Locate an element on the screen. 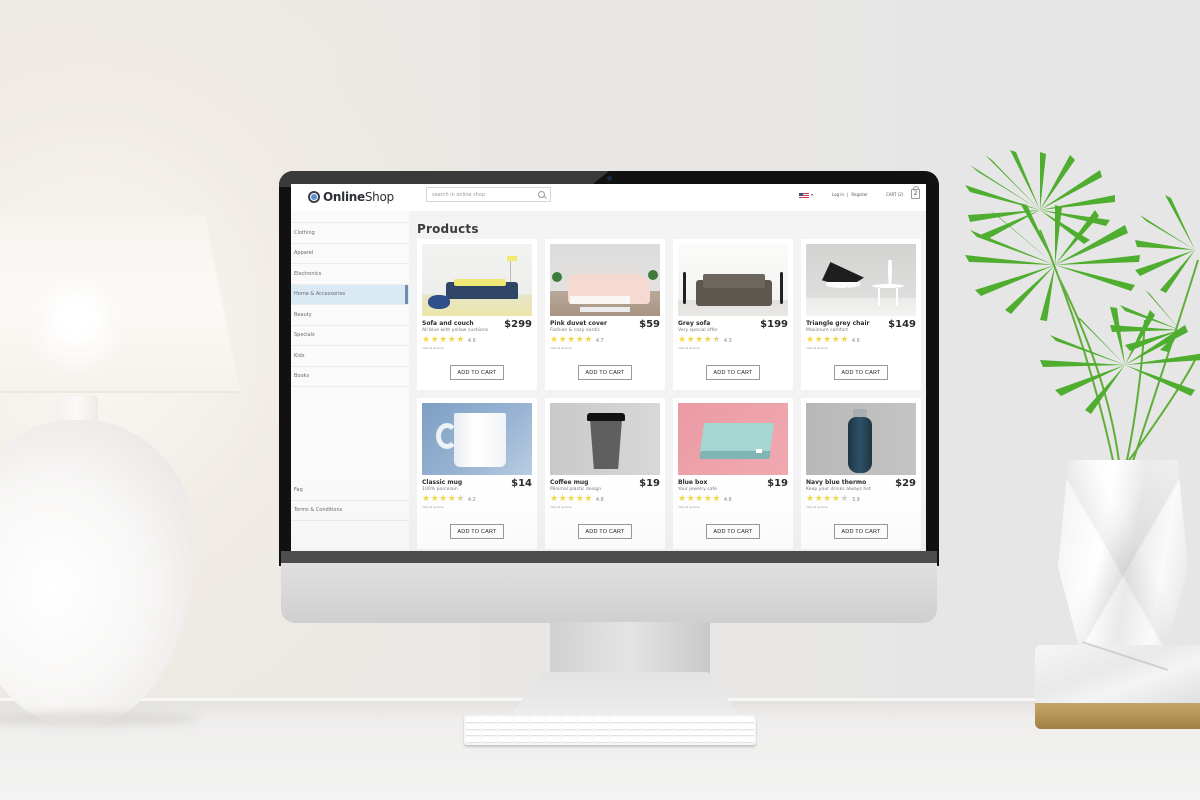  product-description: Fashion & cozy nordic is located at coordinates (575, 330).